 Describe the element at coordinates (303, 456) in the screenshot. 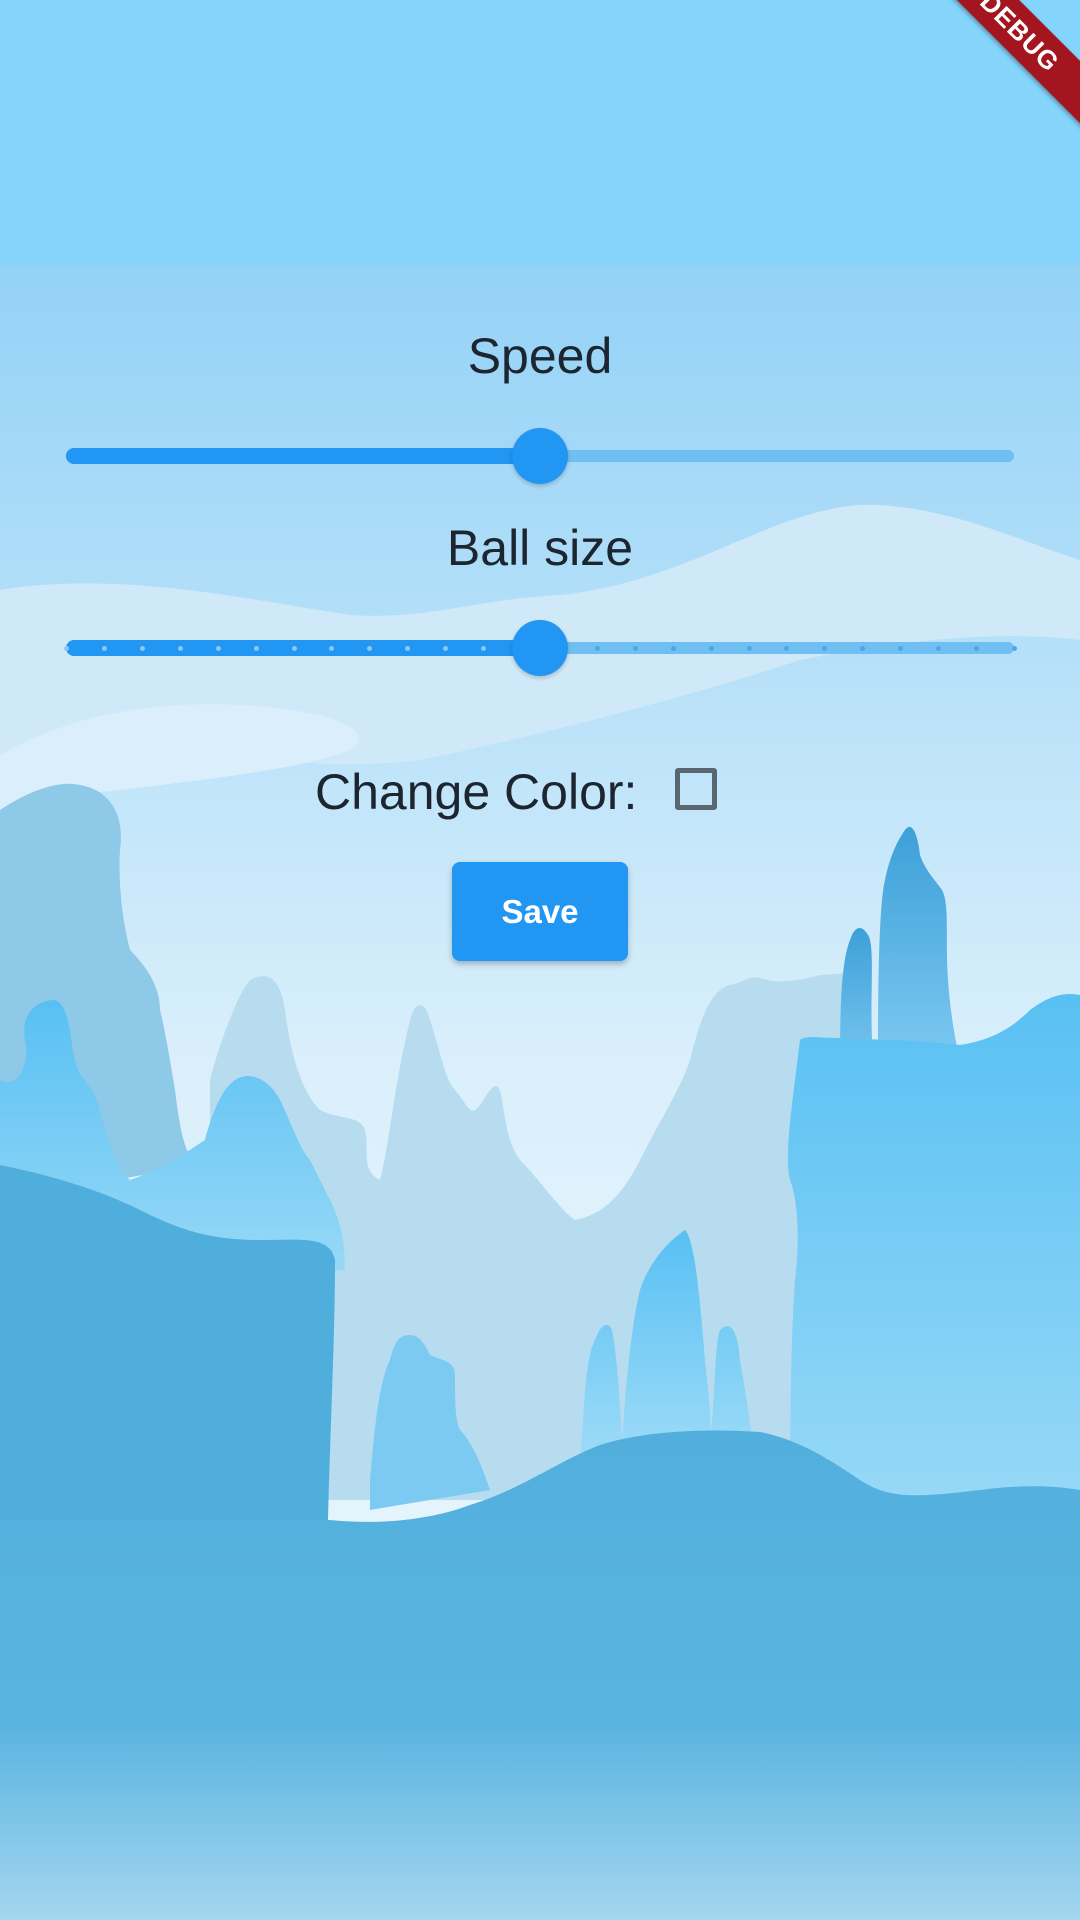

I see `speed-slider-active-track` at that location.